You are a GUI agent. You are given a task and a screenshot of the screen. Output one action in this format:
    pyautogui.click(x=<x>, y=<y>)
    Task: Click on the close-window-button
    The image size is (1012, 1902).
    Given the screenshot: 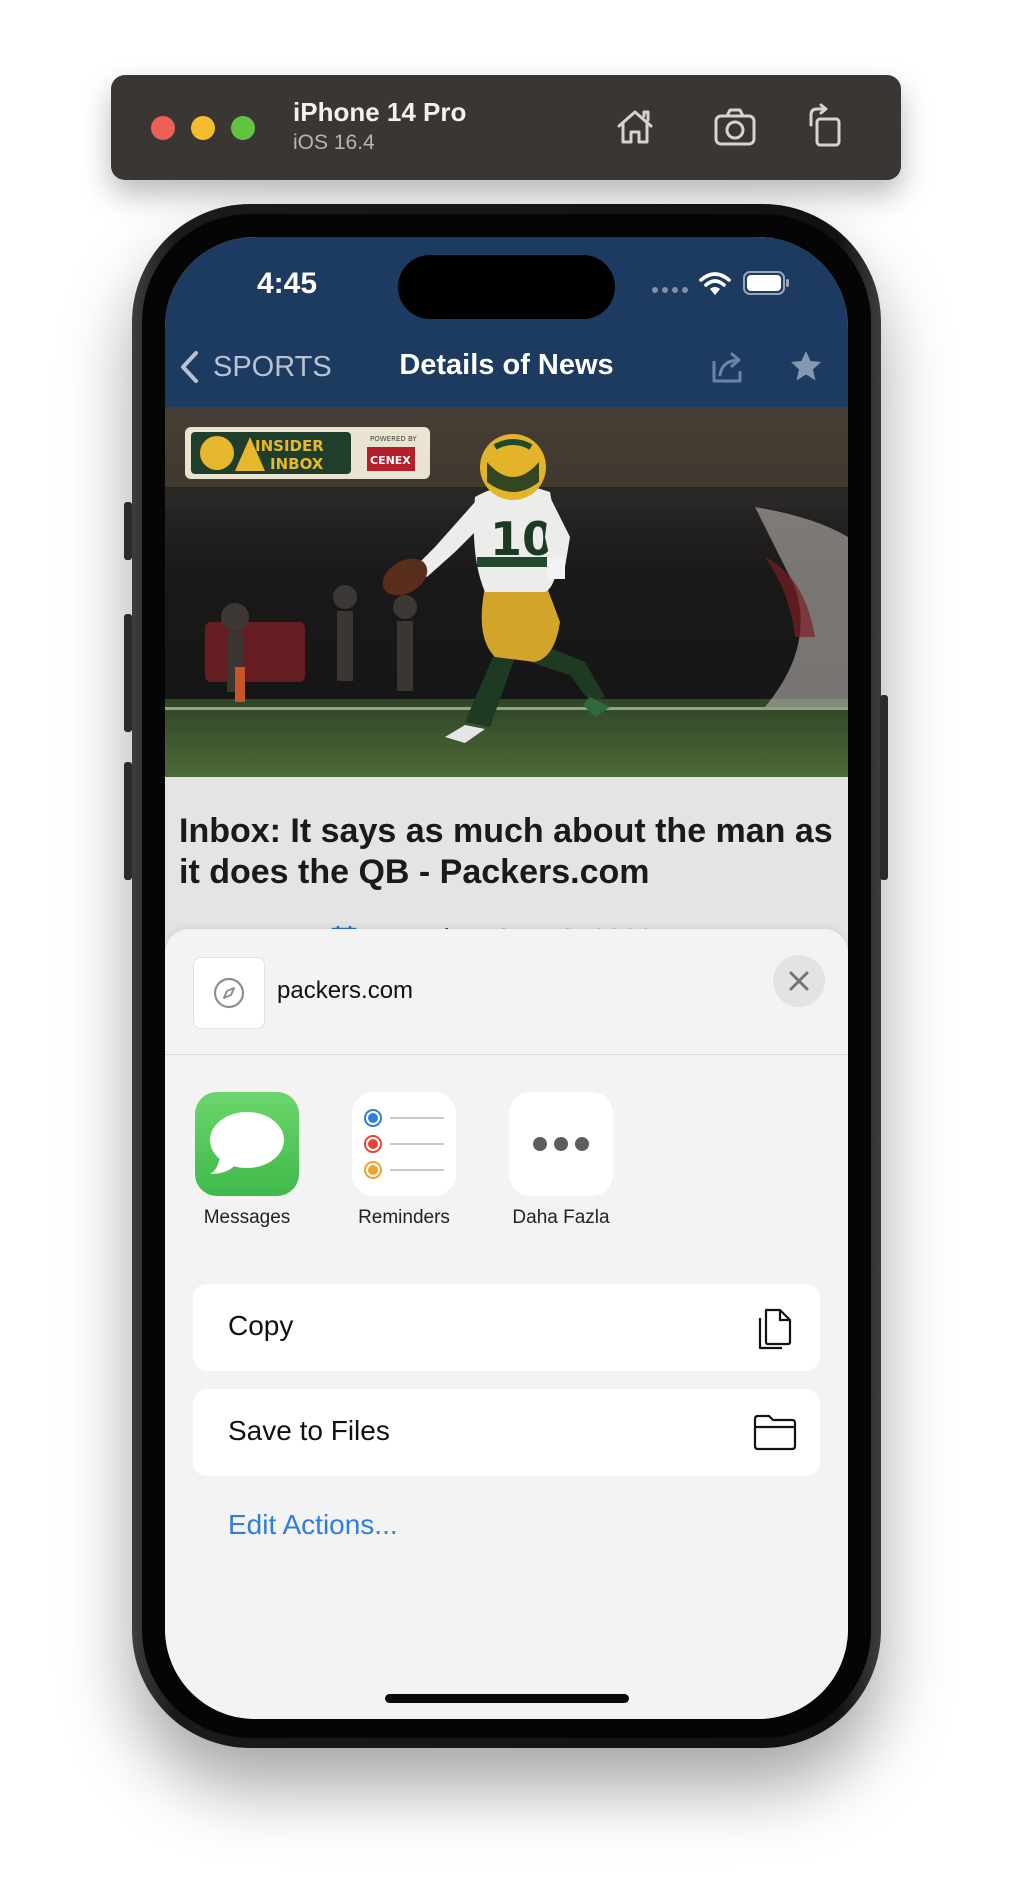 What is the action you would take?
    pyautogui.click(x=163, y=128)
    